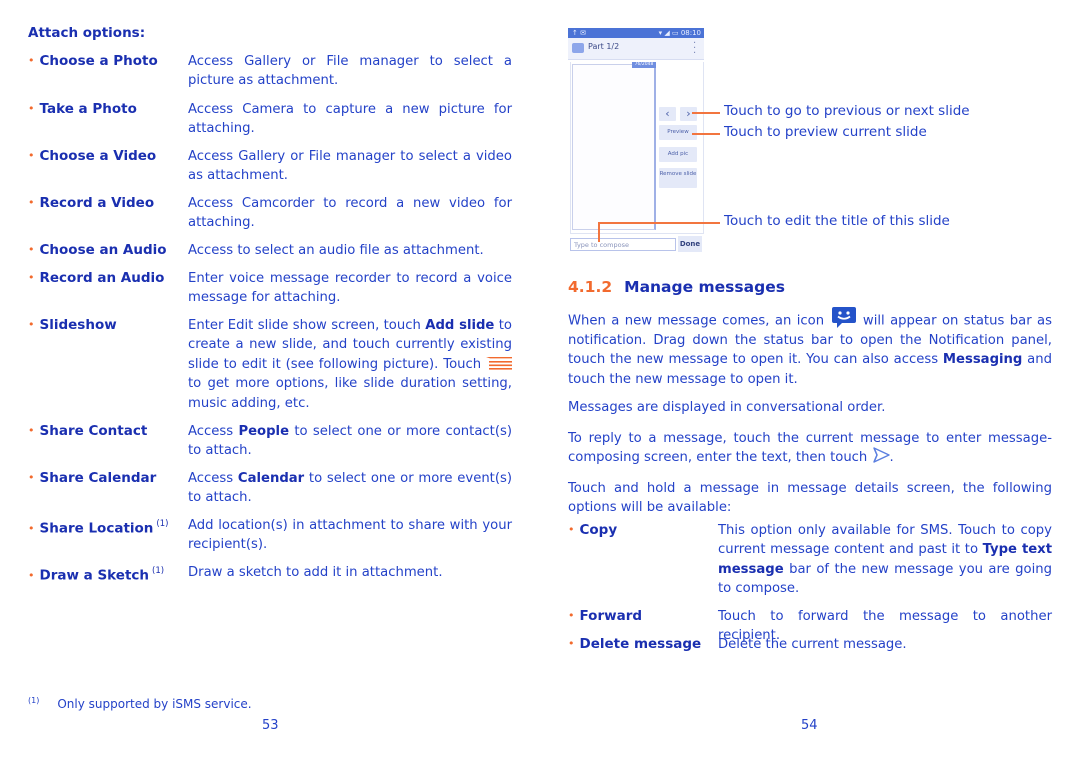  I want to click on option-term: Share Calendar, so click(98, 478).